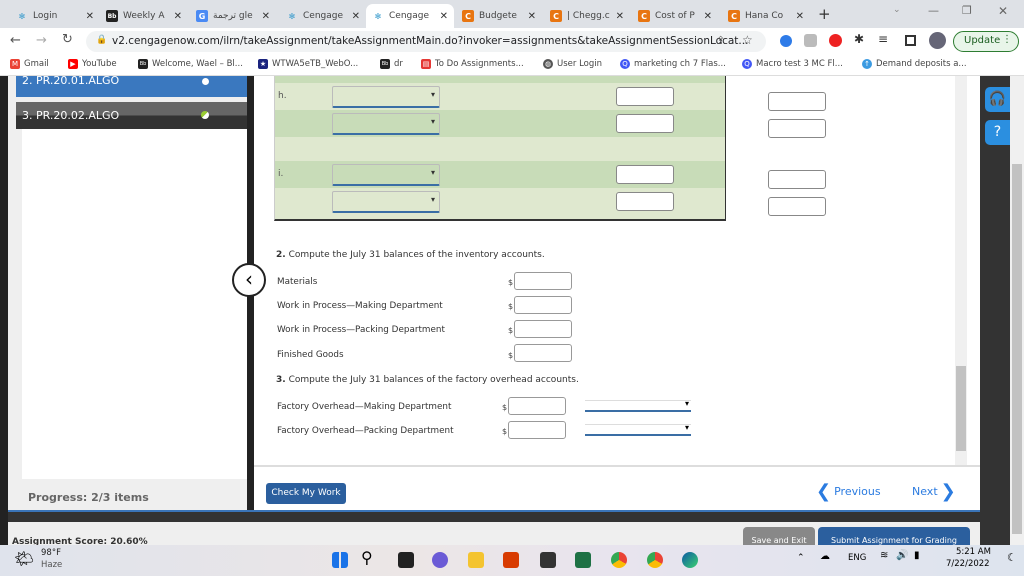 This screenshot has width=1024, height=576. I want to click on tab-login: ✻ Login ✕, so click(55, 16).